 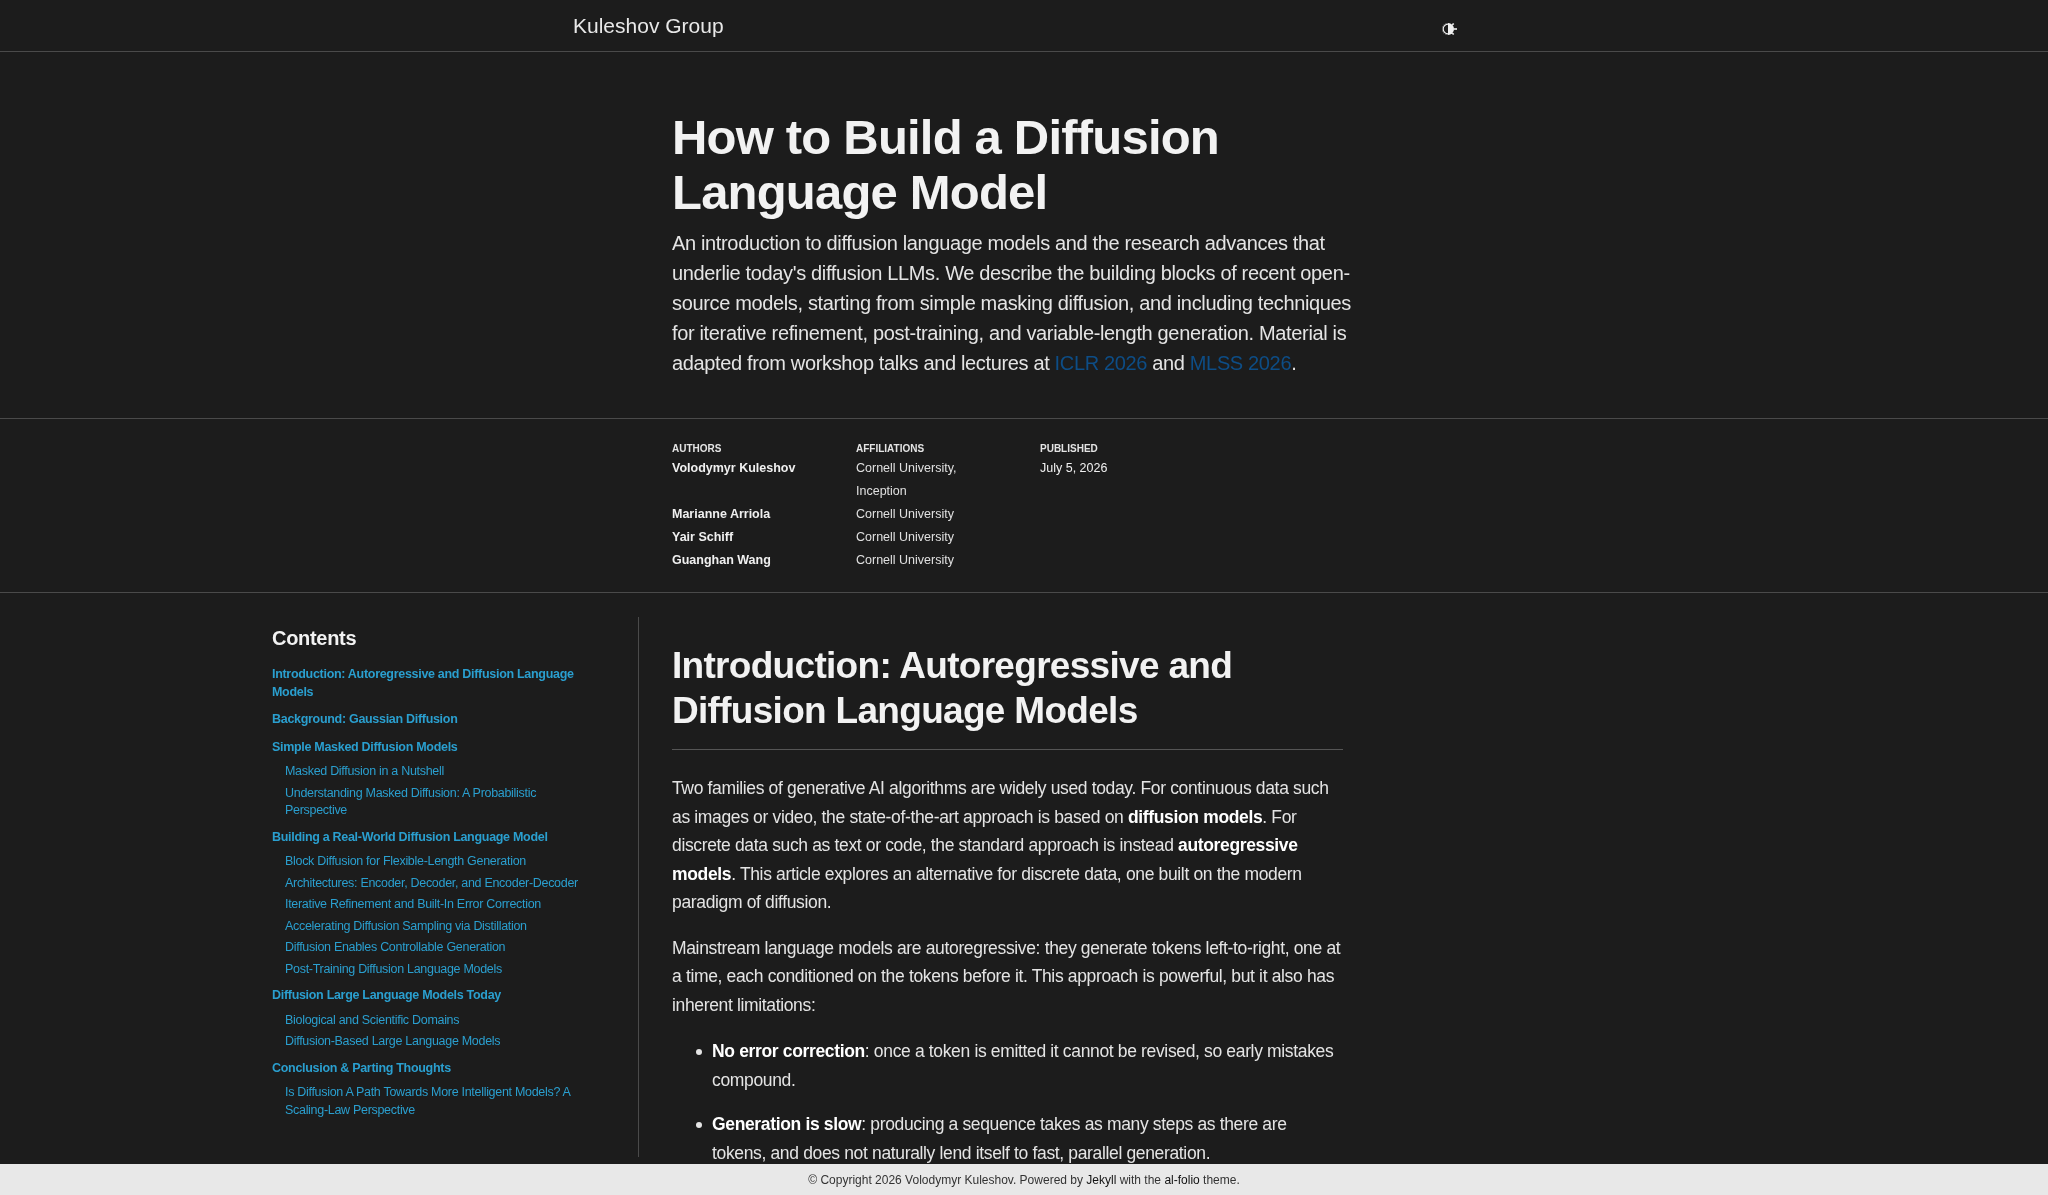 I want to click on contents-sublink: Biological and Scientific Domains, so click(x=440, y=1020).